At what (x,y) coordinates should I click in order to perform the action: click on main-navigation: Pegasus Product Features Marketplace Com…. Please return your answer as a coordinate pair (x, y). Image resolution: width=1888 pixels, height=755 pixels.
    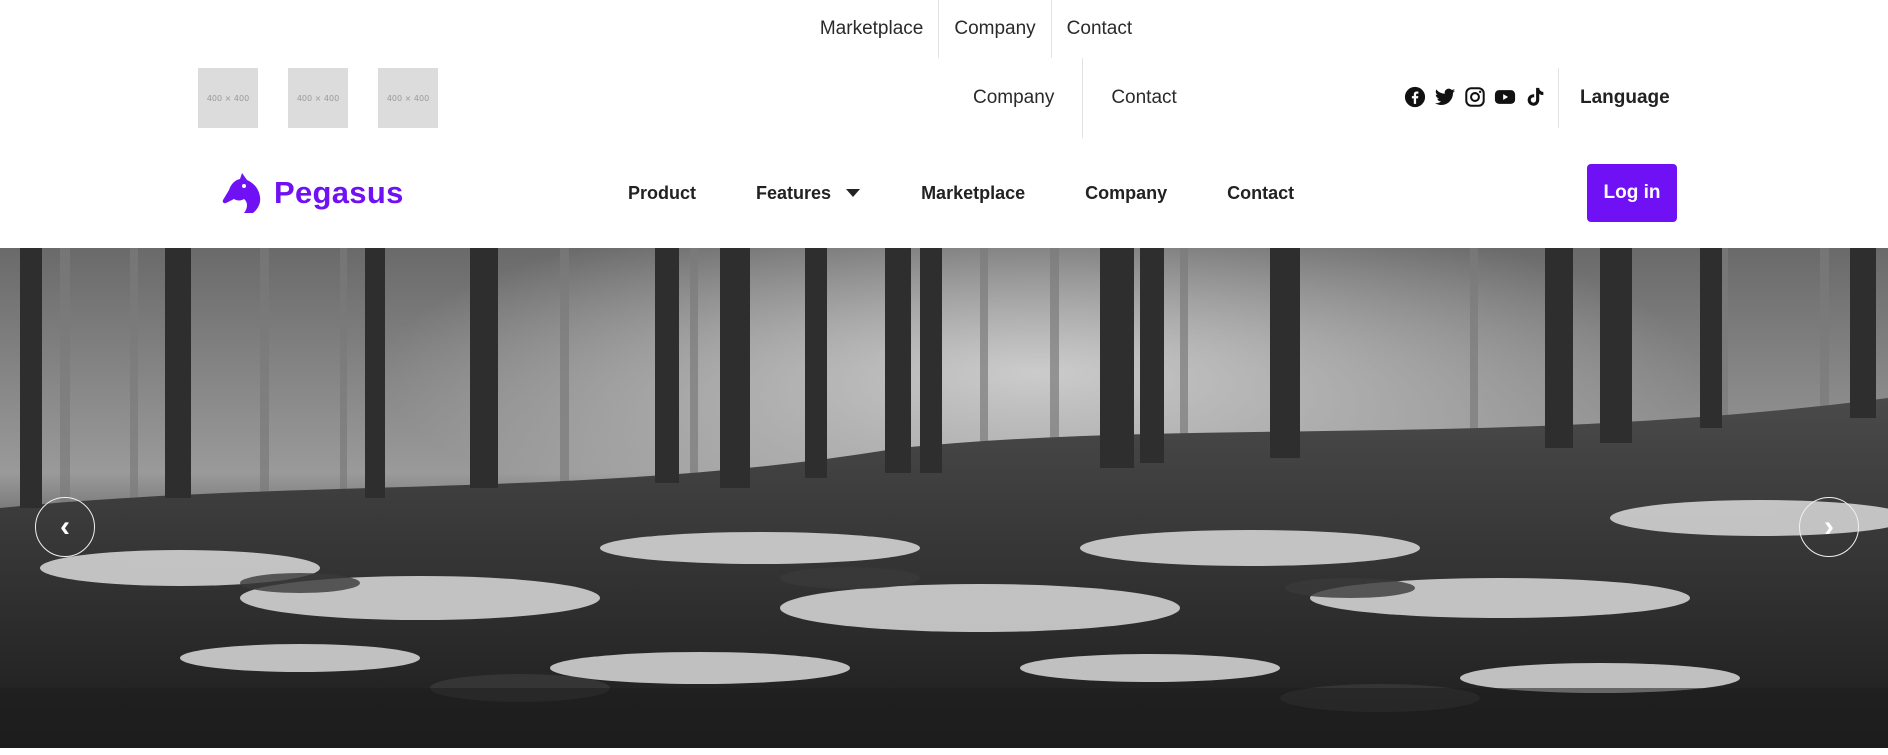
    Looking at the image, I should click on (944, 193).